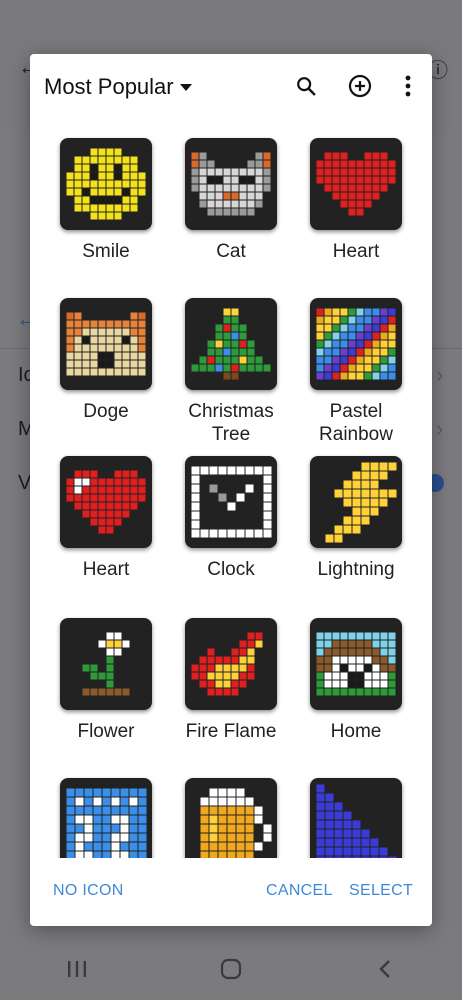  I want to click on heart-pixel-icon, so click(106, 502).